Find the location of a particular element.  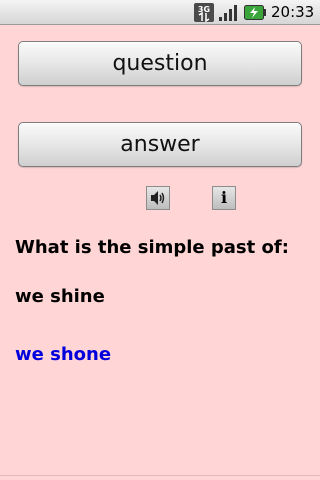

status-clock: 20:33 is located at coordinates (293, 12).